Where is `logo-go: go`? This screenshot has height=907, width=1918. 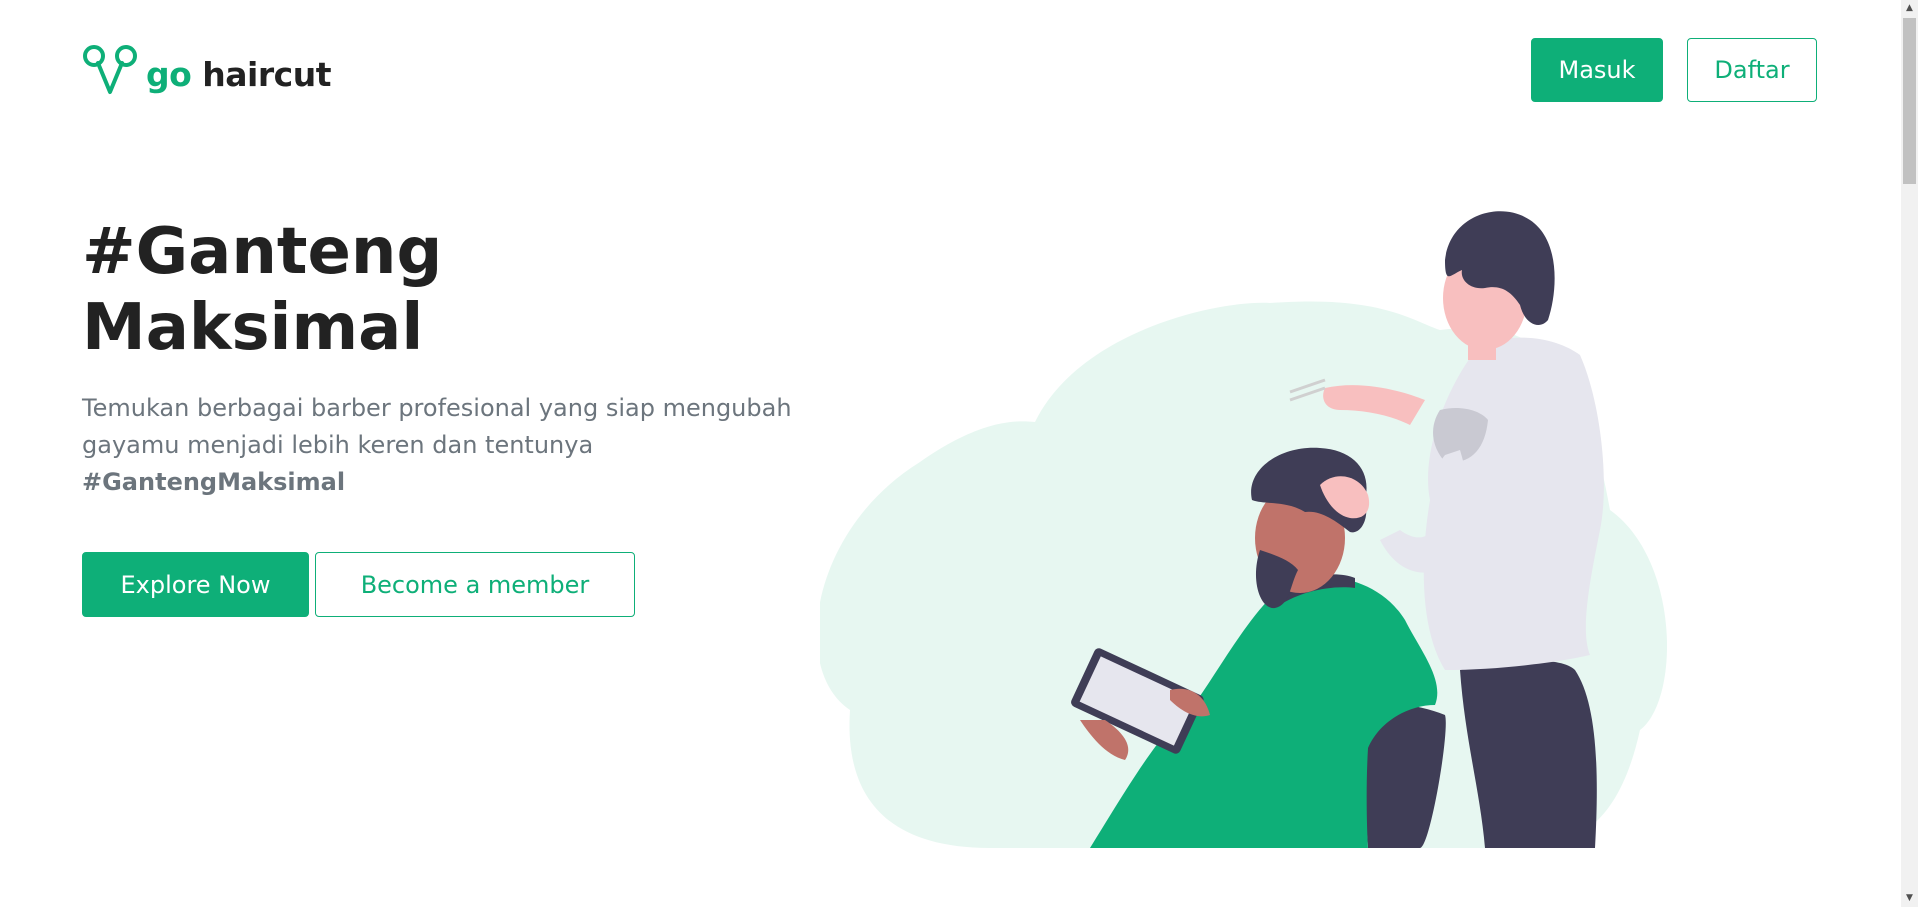
logo-go: go is located at coordinates (169, 74).